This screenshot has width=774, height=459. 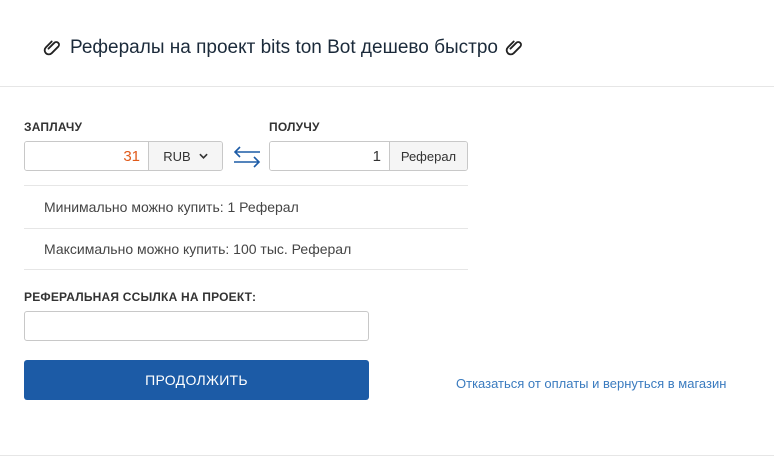 What do you see at coordinates (387, 455) in the screenshot?
I see `bottom-divider` at bounding box center [387, 455].